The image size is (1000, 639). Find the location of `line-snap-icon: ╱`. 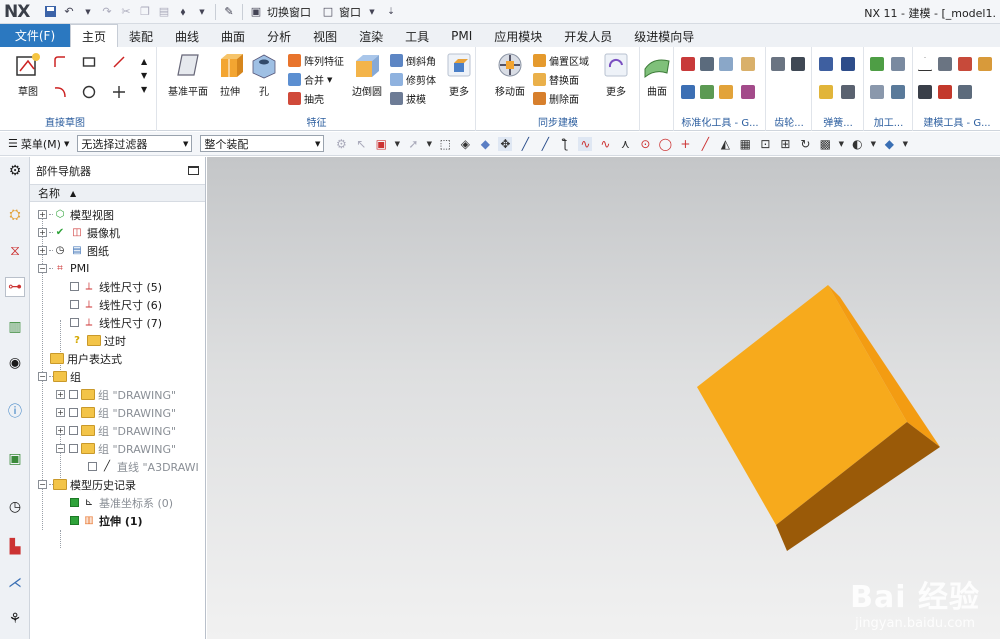

line-snap-icon: ╱ is located at coordinates (525, 144).